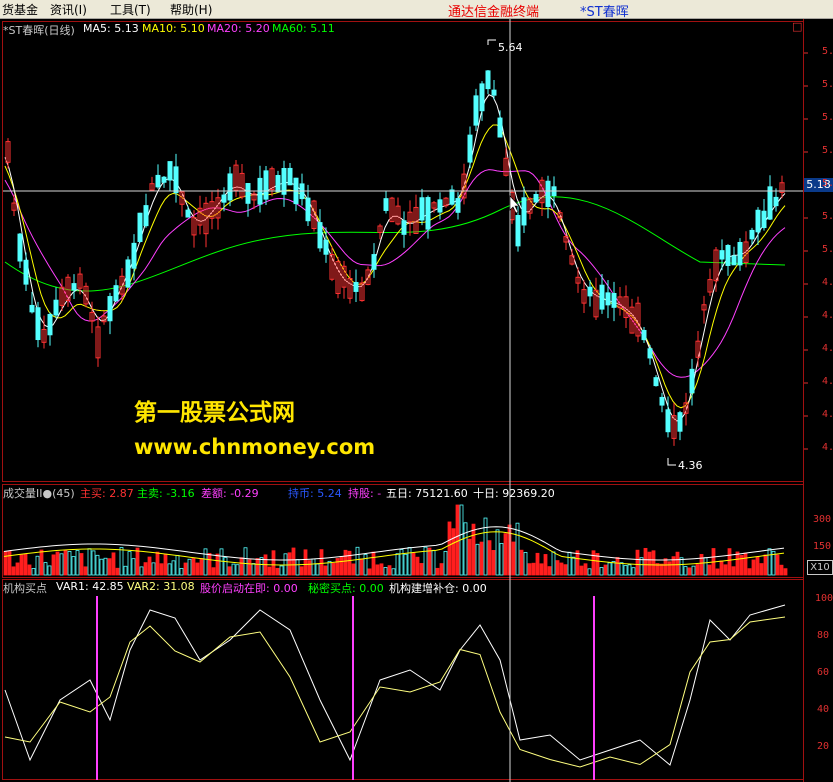  Describe the element at coordinates (416, 10) in the screenshot. I see `menu-bar: 货基金 资讯(I) 工具(T) 帮助(H) 通达信金融终端 *ST春晖` at that location.